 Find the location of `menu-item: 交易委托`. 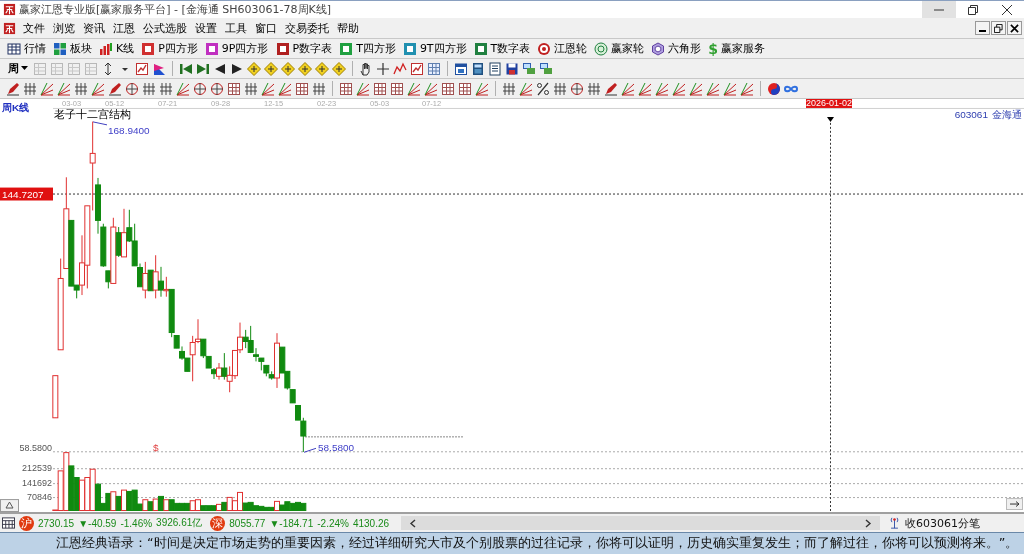

menu-item: 交易委托 is located at coordinates (307, 28).